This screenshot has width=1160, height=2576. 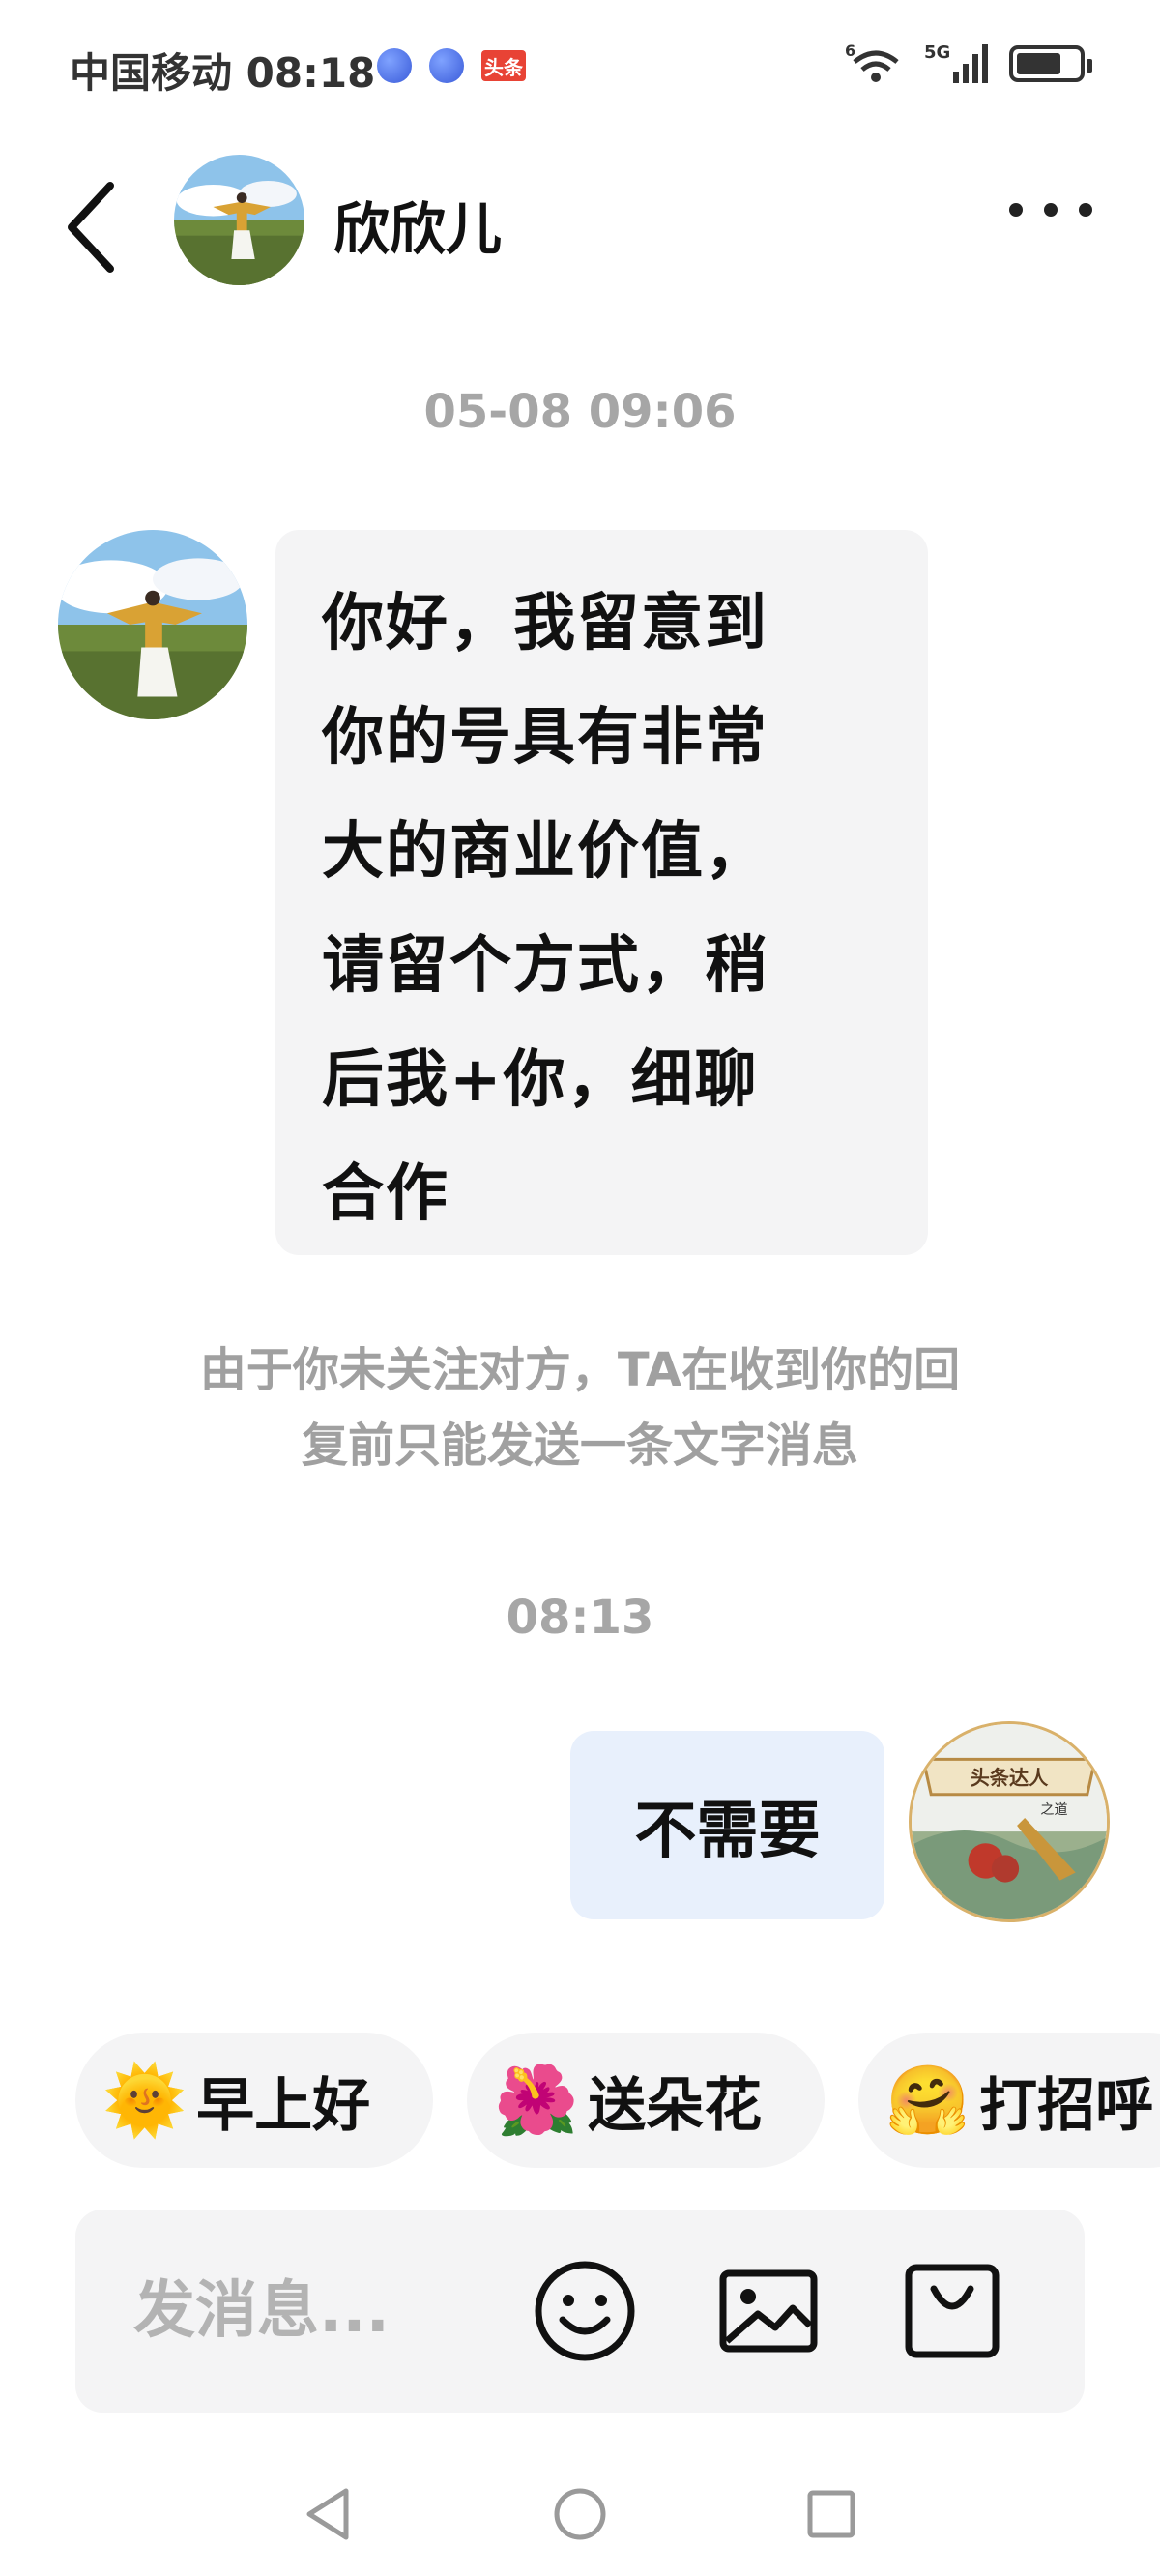 What do you see at coordinates (579, 1446) in the screenshot?
I see `notice-line: 复前只能发送一条文字消息` at bounding box center [579, 1446].